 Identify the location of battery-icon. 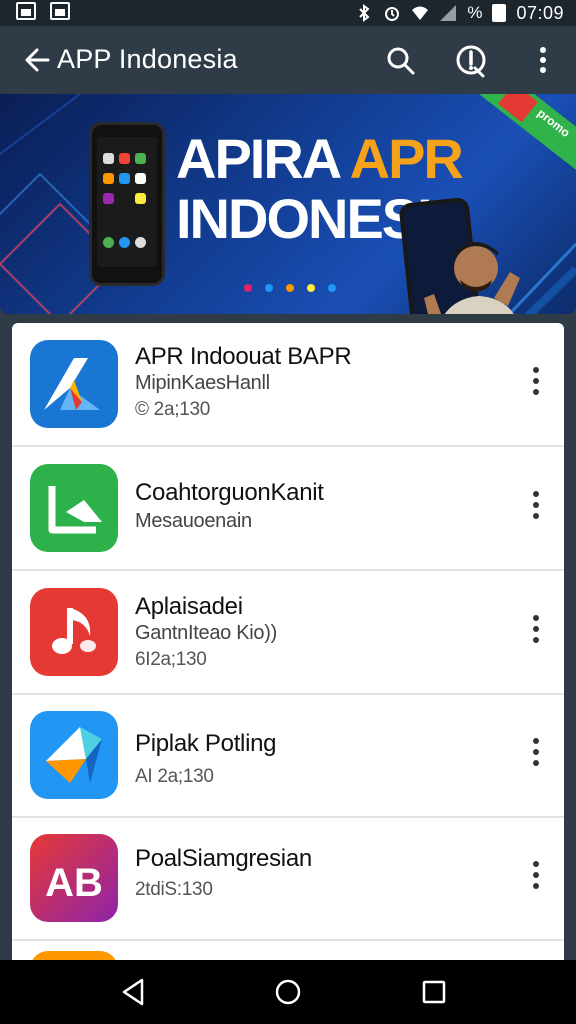
(499, 13).